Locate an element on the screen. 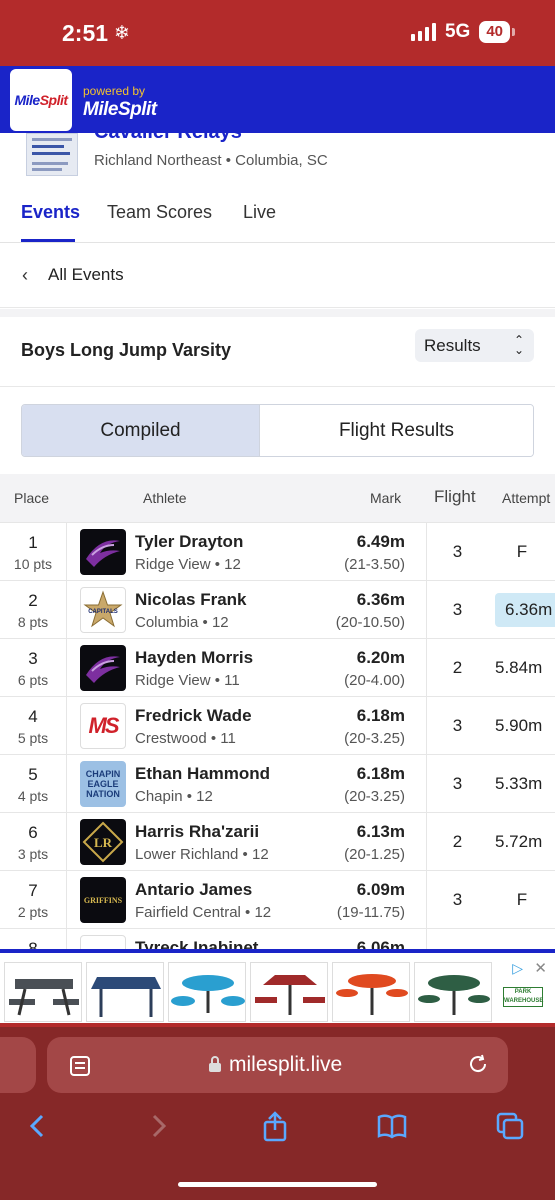  battery-icon: 40 is located at coordinates (497, 32).